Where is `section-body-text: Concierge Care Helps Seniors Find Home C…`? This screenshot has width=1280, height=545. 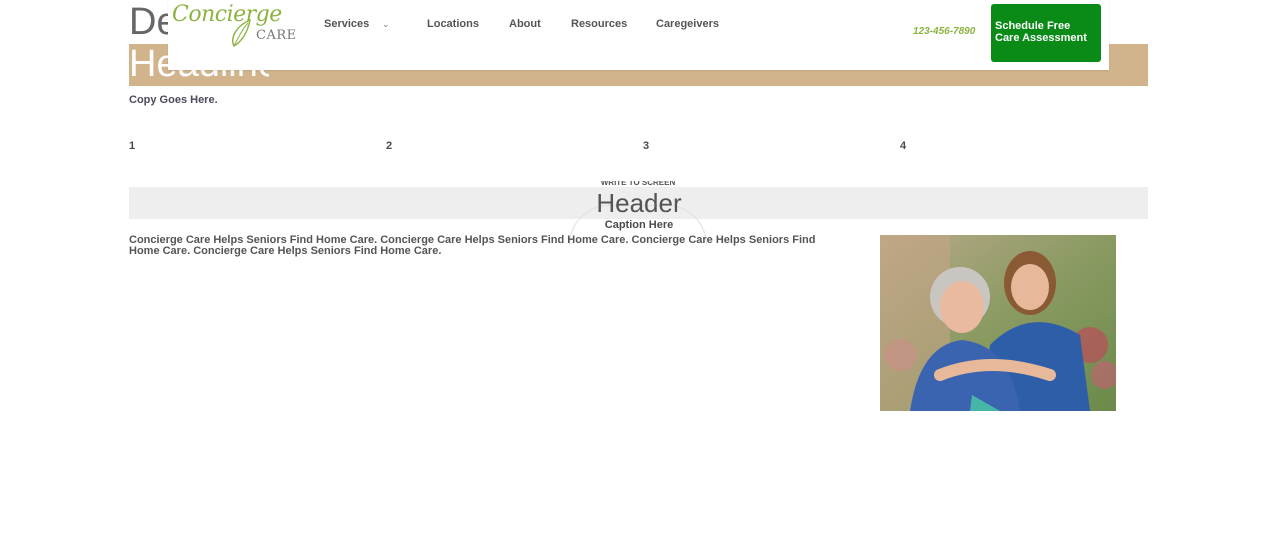 section-body-text: Concierge Care Helps Seniors Find Home C… is located at coordinates (472, 245).